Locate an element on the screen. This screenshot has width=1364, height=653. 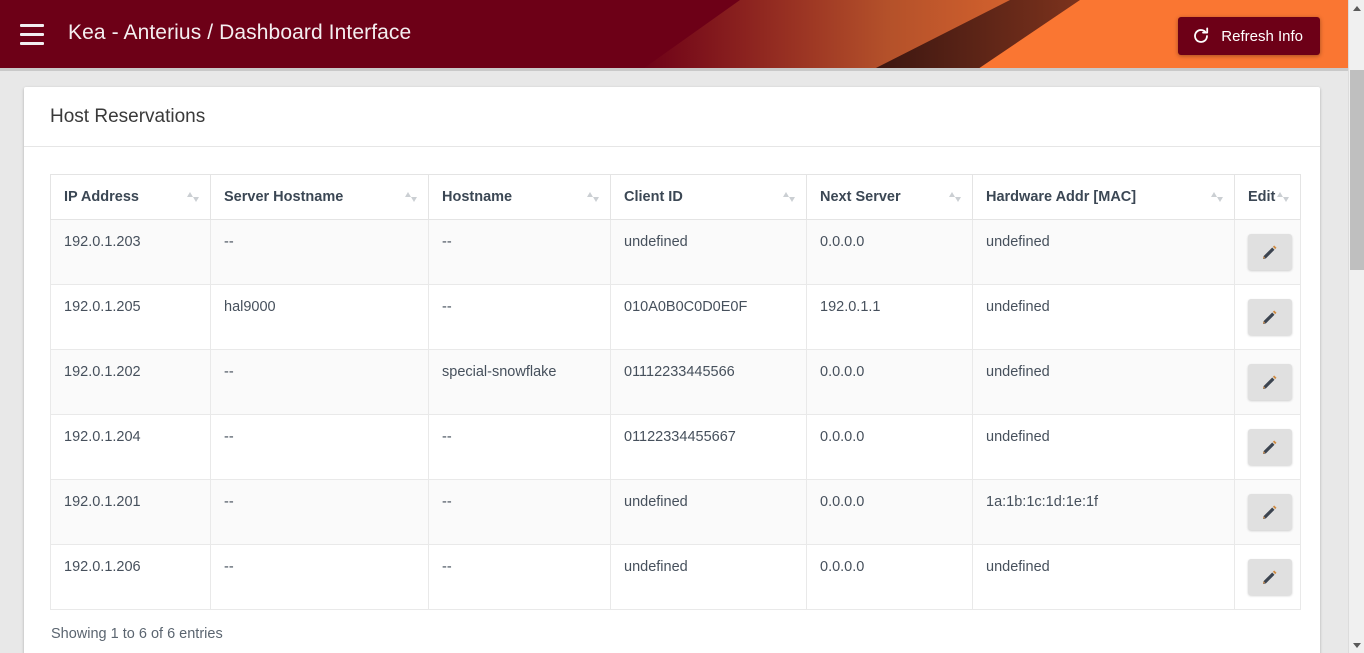
card-header: Host Reservations is located at coordinates (672, 117).